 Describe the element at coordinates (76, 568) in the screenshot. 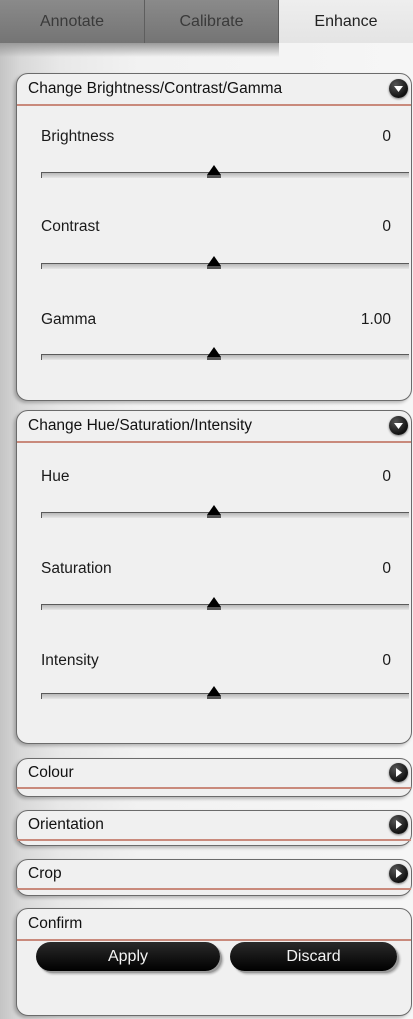

I see `saturation-label: Saturation` at that location.